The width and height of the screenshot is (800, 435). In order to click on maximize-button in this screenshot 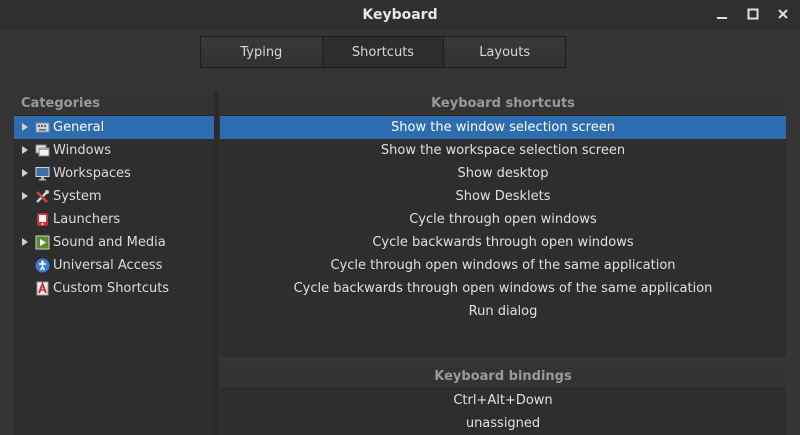, I will do `click(753, 14)`.